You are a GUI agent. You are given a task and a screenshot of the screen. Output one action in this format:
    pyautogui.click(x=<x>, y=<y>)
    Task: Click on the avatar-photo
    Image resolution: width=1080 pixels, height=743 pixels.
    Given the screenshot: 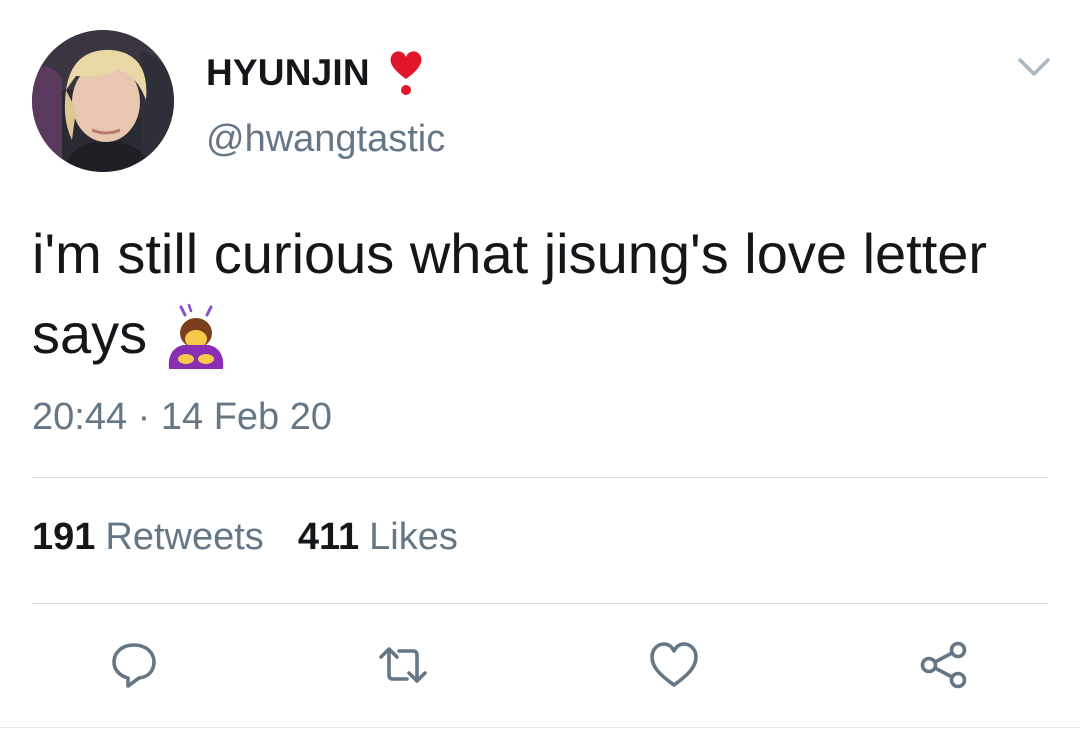 What is the action you would take?
    pyautogui.click(x=103, y=101)
    